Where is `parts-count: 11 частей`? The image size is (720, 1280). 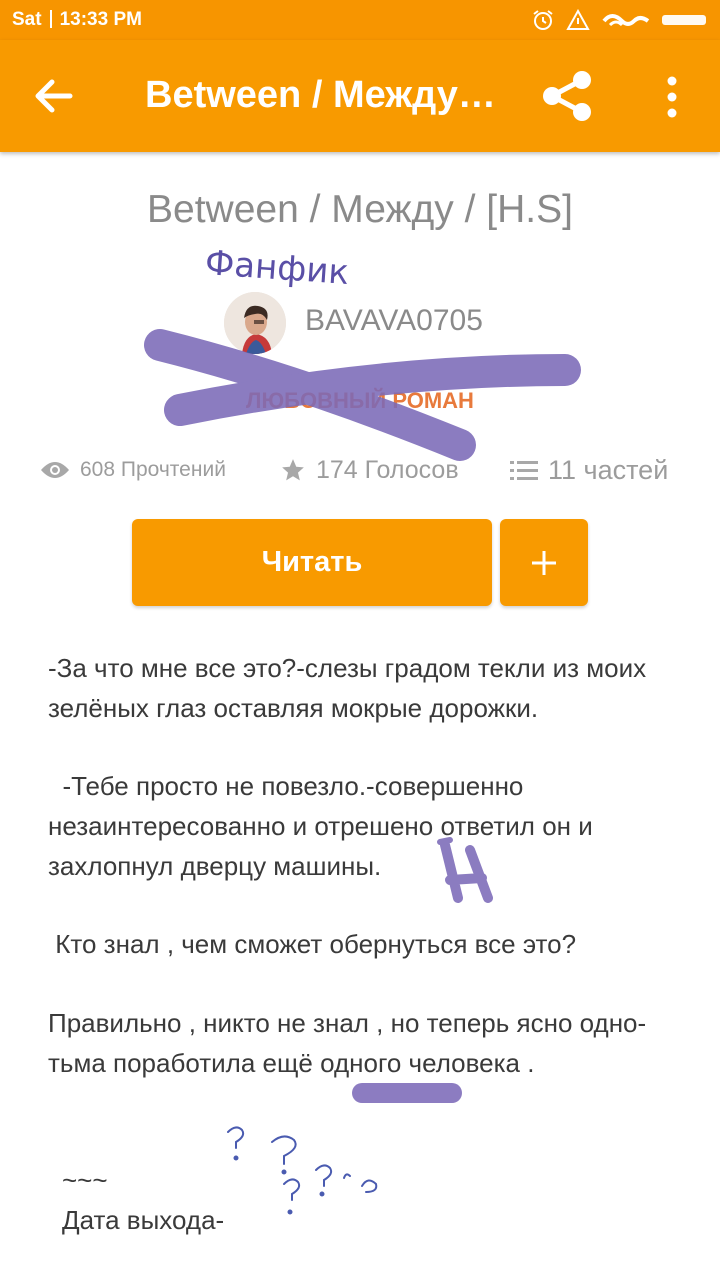
parts-count: 11 частей is located at coordinates (608, 469).